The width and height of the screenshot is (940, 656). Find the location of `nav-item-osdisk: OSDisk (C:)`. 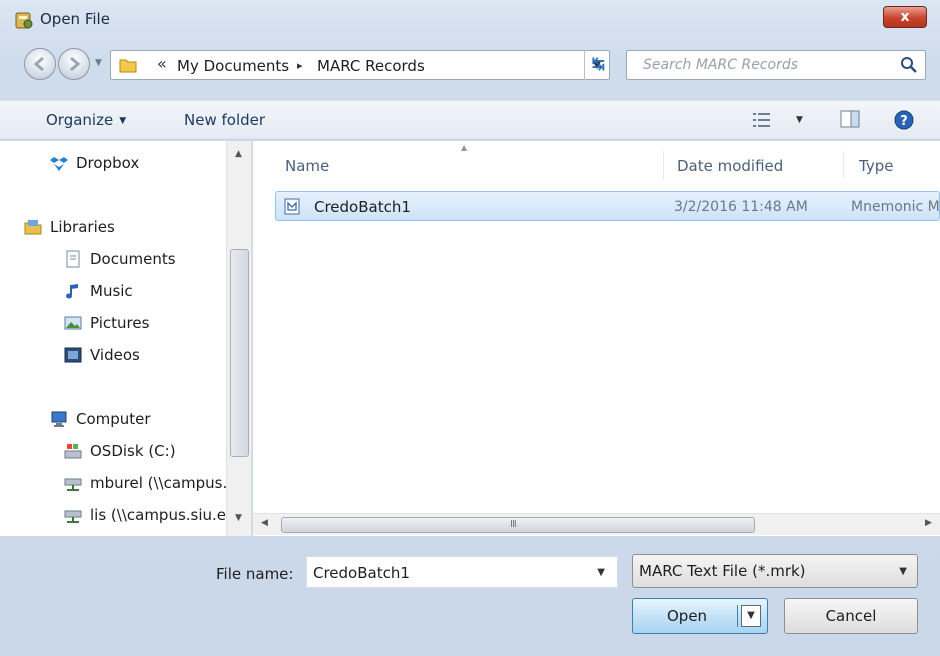

nav-item-osdisk: OSDisk (C:) is located at coordinates (120, 451).